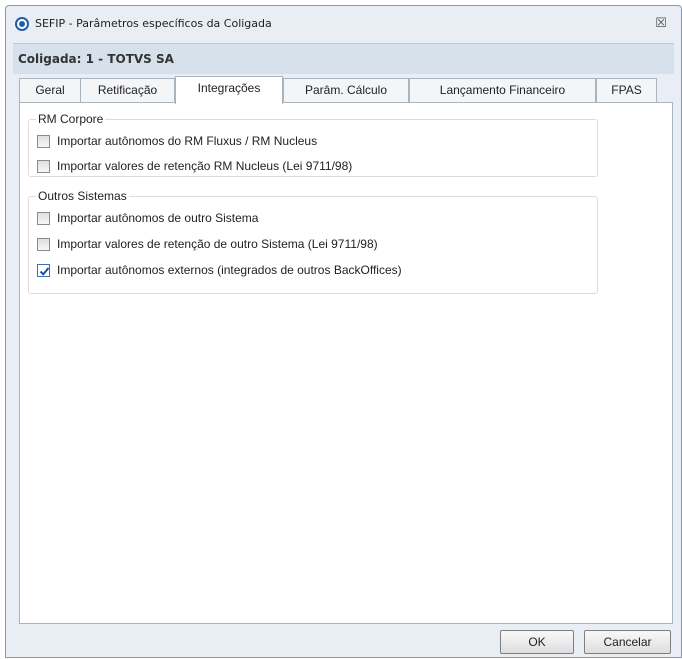  I want to click on close-icon: ☒, so click(661, 24).